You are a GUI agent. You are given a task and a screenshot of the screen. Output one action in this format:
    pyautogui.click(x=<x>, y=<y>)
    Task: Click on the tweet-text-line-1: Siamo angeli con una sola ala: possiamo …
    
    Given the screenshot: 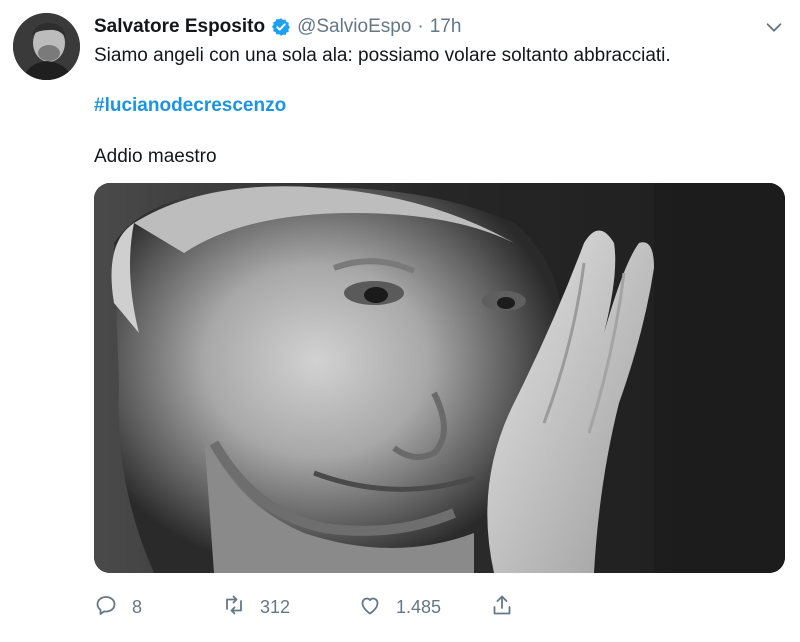 What is the action you would take?
    pyautogui.click(x=382, y=55)
    